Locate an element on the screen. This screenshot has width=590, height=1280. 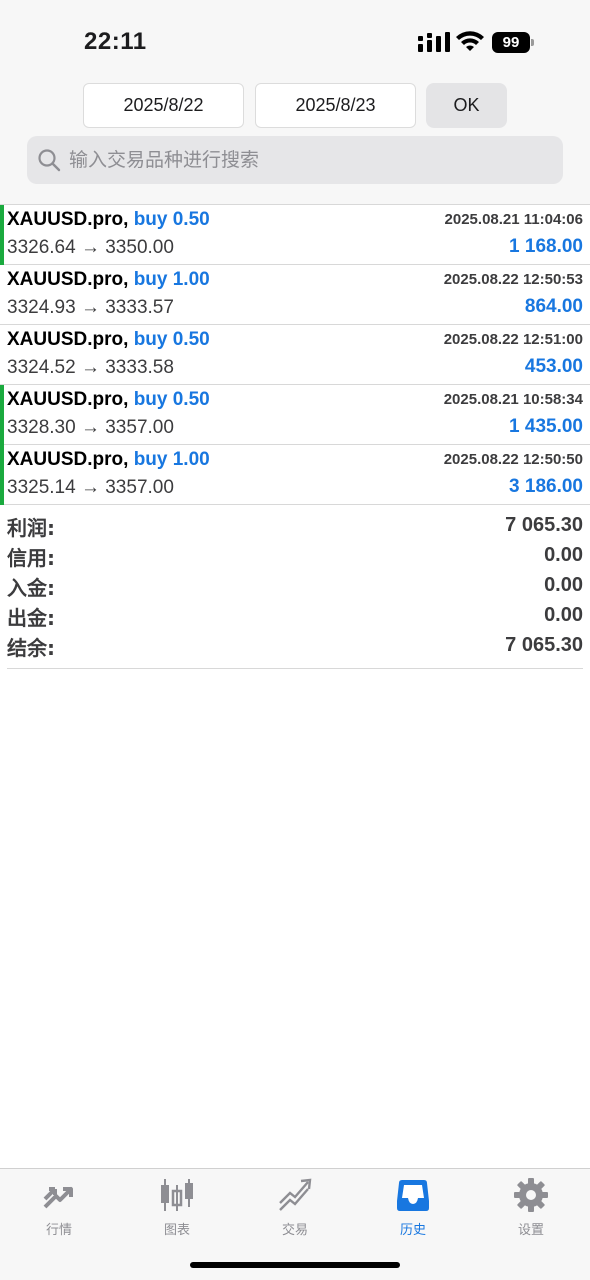
status-time: 22:11 is located at coordinates (115, 41).